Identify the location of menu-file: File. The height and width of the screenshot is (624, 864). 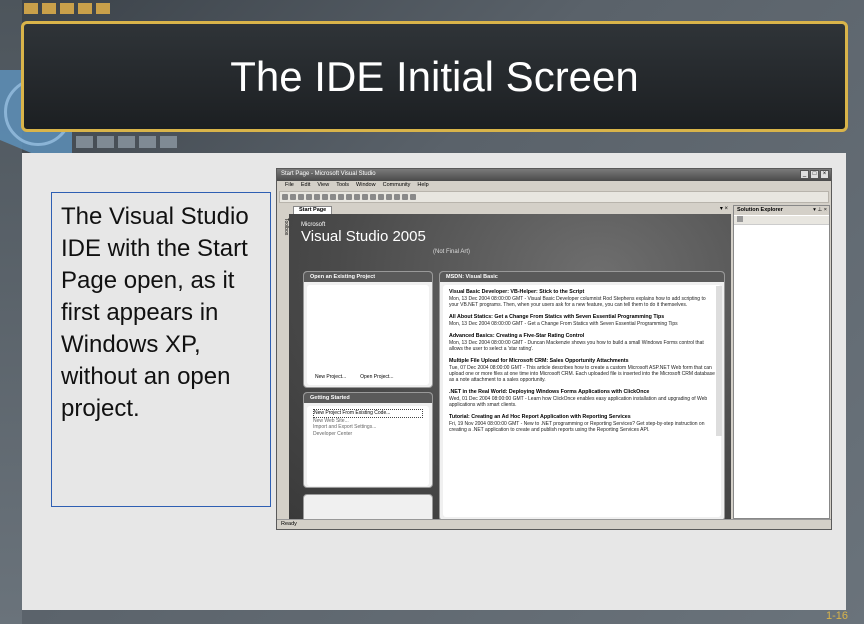
(289, 185).